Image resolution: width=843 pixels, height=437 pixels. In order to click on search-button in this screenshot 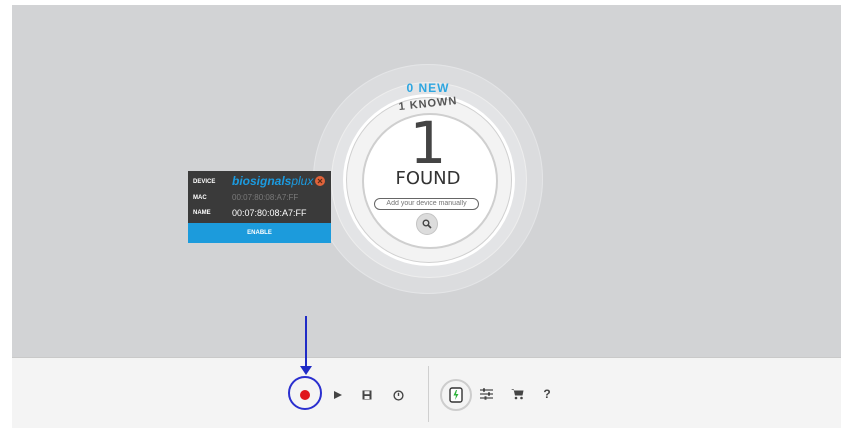, I will do `click(427, 224)`.